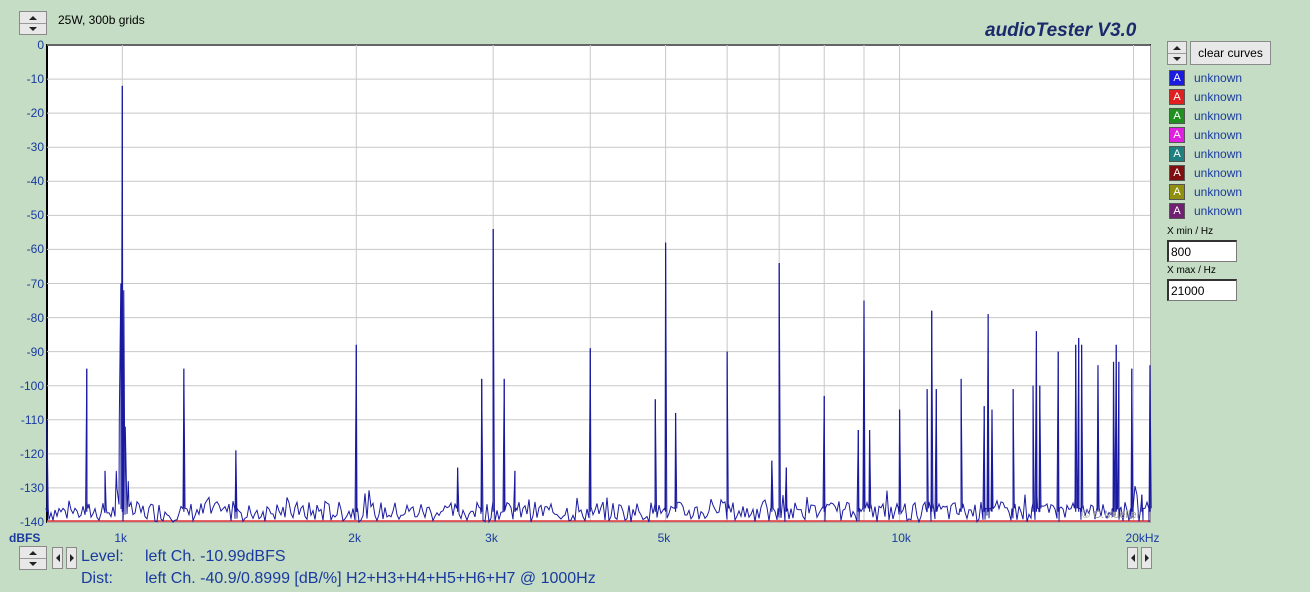  What do you see at coordinates (35, 181) in the screenshot?
I see `y-tick-label: -40` at bounding box center [35, 181].